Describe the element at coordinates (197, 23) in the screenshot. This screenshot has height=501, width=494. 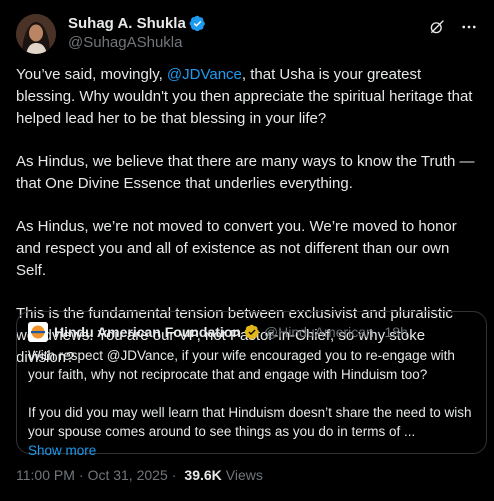
I see `verified-badge-icon` at that location.